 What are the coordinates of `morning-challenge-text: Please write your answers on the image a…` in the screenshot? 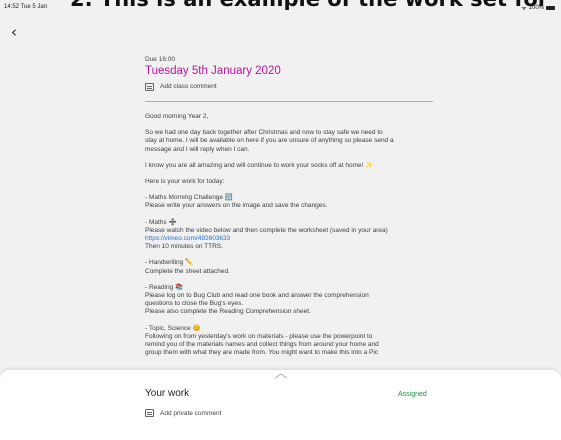 It's located at (236, 206).